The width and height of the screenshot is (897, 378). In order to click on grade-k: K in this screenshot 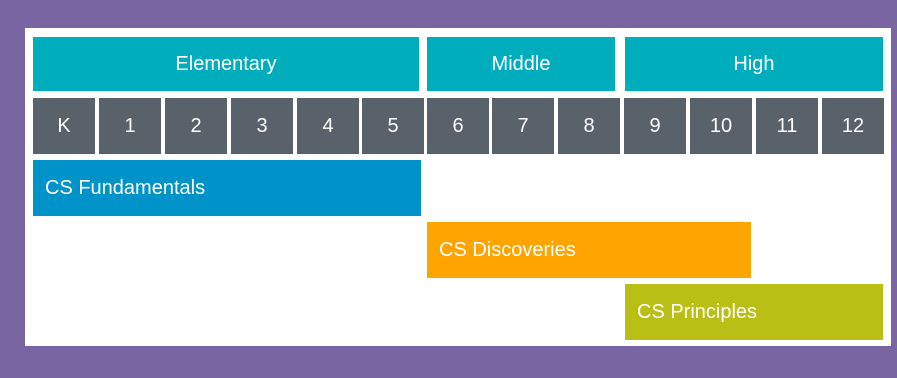, I will do `click(64, 126)`.